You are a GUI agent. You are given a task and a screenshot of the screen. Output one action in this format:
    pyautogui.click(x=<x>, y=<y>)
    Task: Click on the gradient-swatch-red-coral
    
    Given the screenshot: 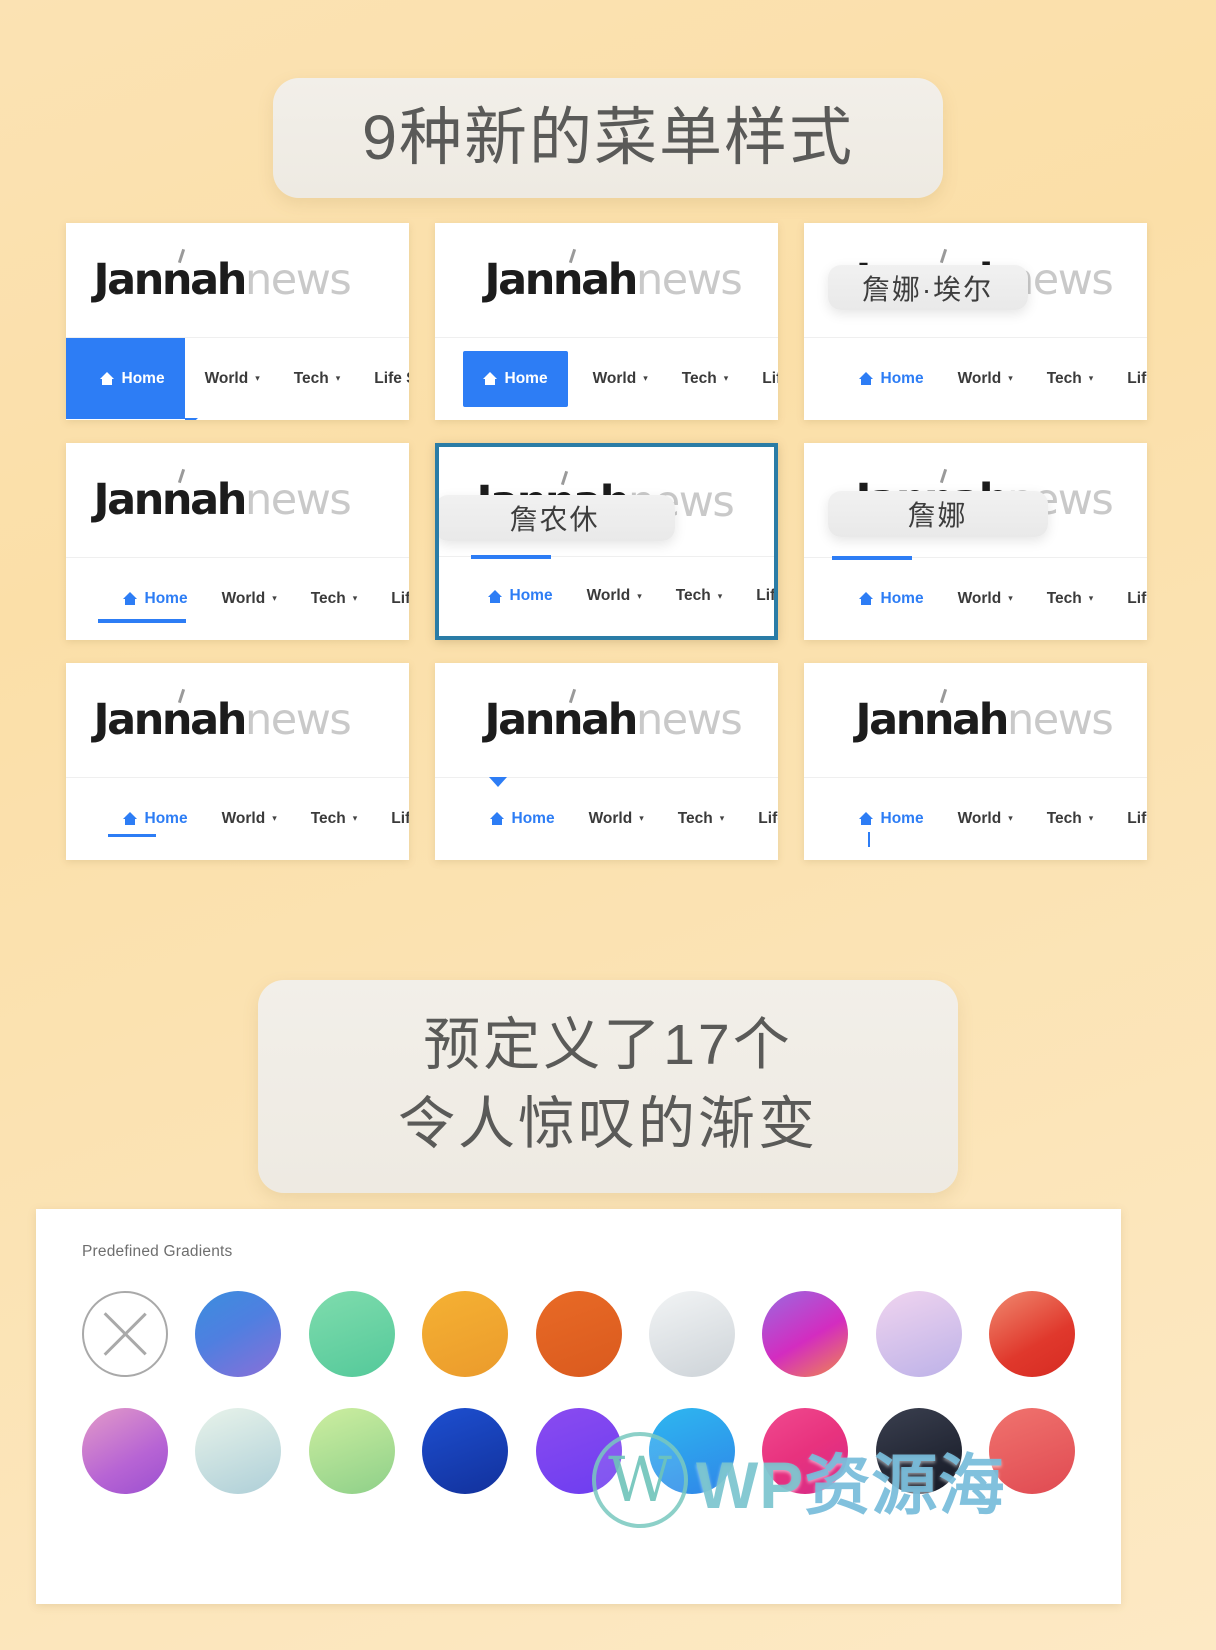 What is the action you would take?
    pyautogui.click(x=1032, y=1334)
    